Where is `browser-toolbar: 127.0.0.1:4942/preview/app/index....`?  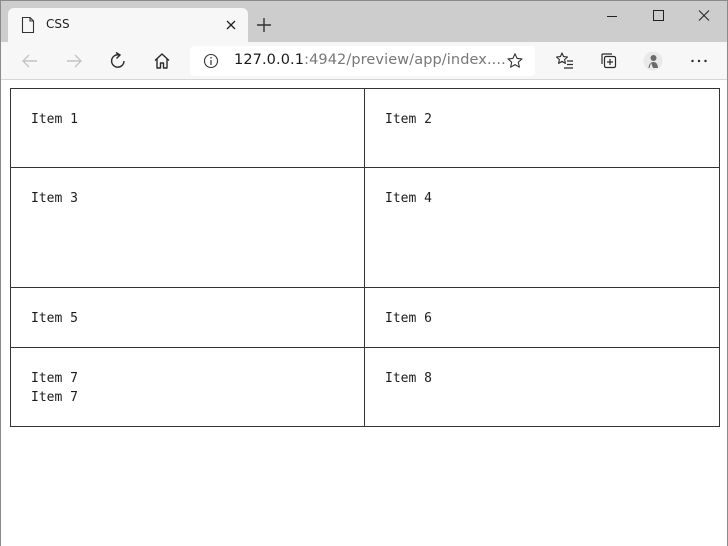
browser-toolbar: 127.0.0.1:4942/preview/app/index.... is located at coordinates (364, 61).